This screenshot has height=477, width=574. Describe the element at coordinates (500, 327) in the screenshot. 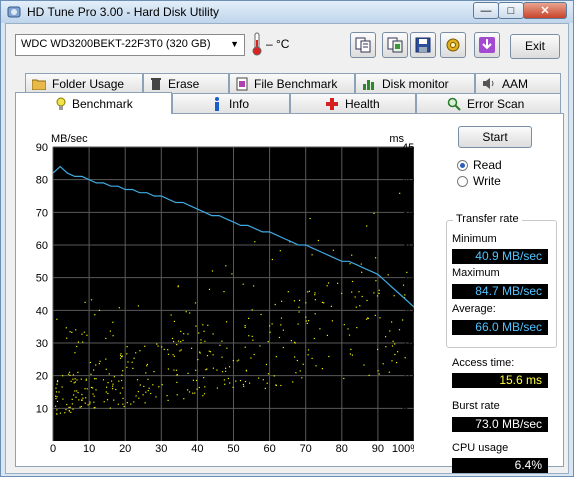

I see `average-value: 66.0 MB/sec` at that location.